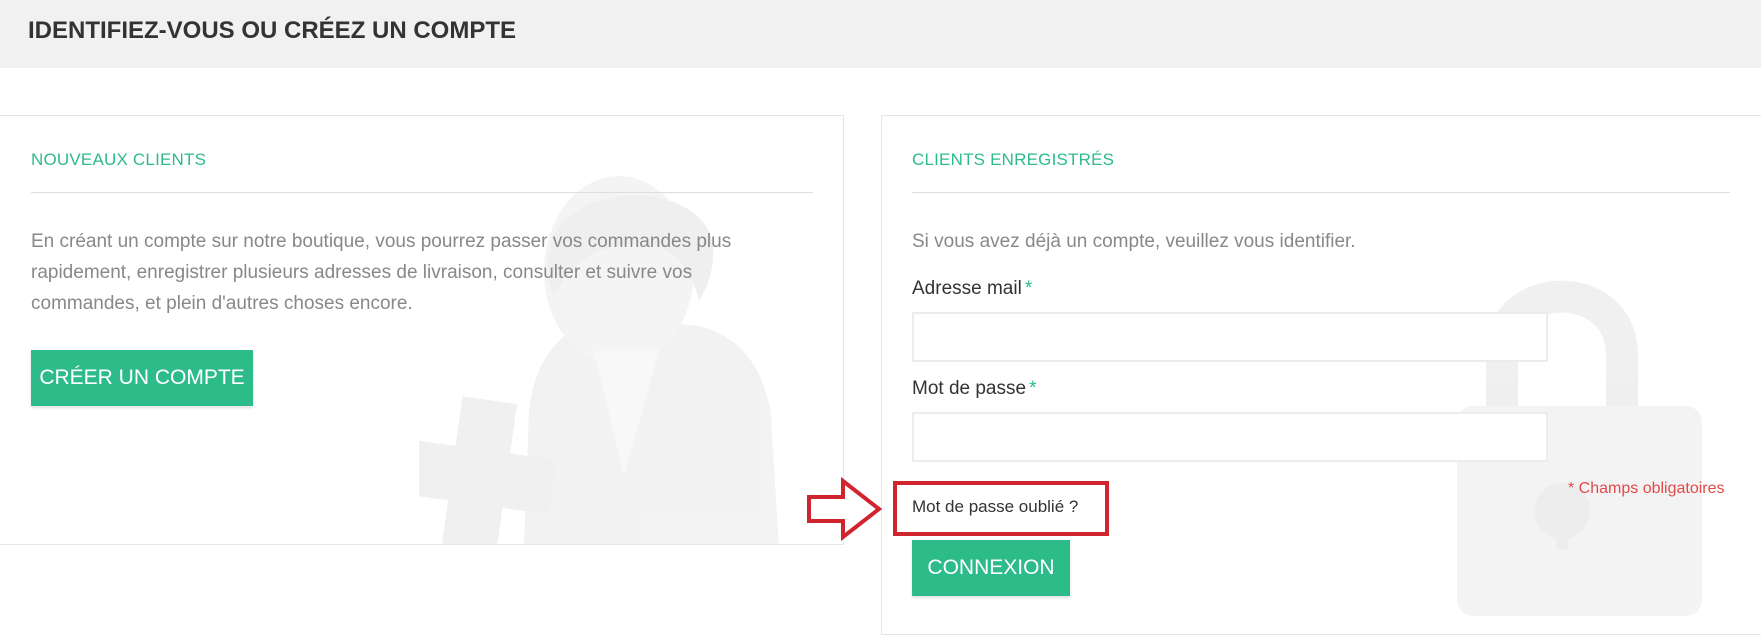 The image size is (1761, 635). I want to click on password-label: Mot de passe *, so click(974, 389).